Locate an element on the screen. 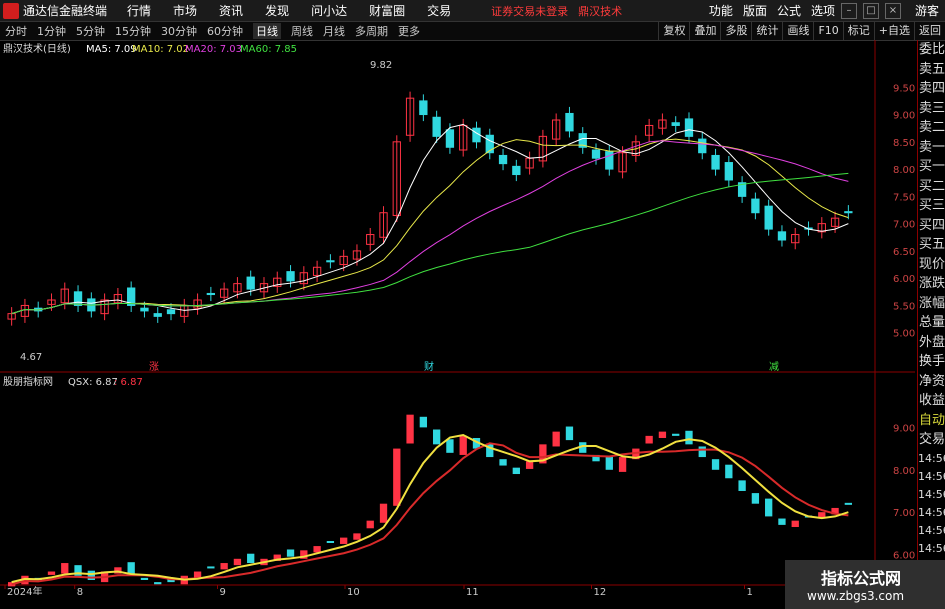 The height and width of the screenshot is (609, 945). x-axis-ticks: 2024年 8 9 10 11 12 1 is located at coordinates (378, 591).